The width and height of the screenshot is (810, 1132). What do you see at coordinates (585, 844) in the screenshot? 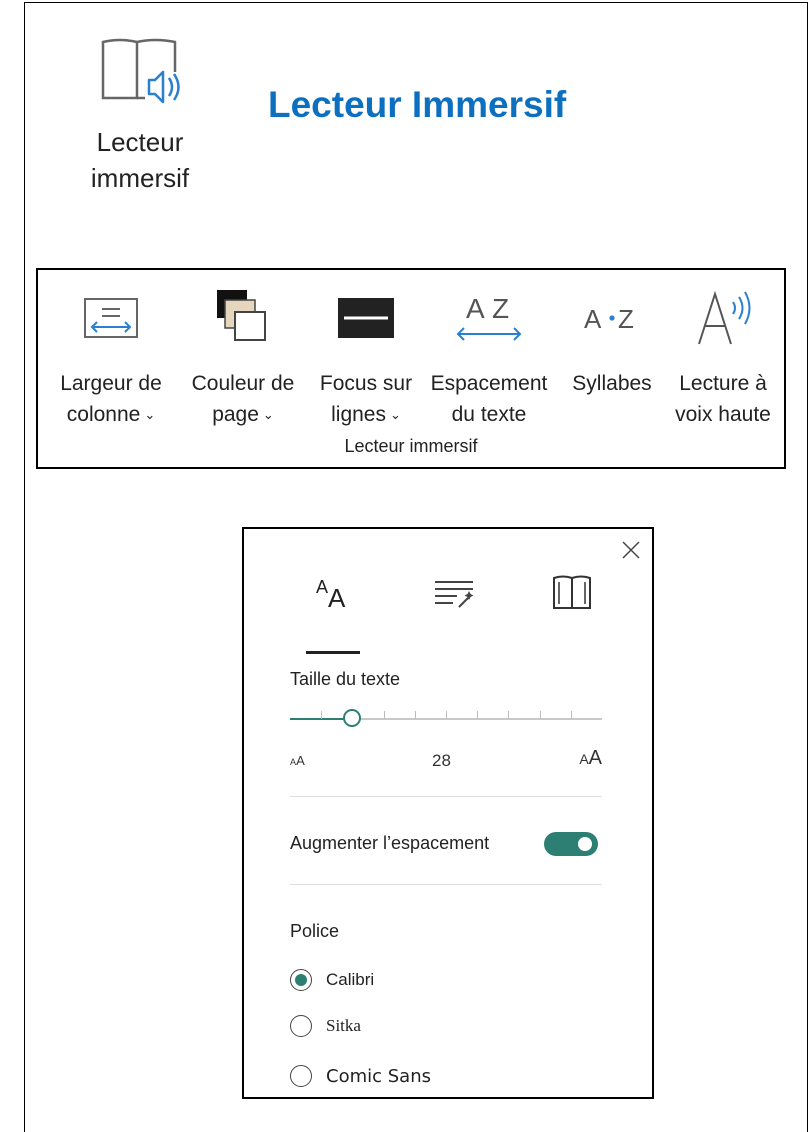
I see `toggle-knob` at bounding box center [585, 844].